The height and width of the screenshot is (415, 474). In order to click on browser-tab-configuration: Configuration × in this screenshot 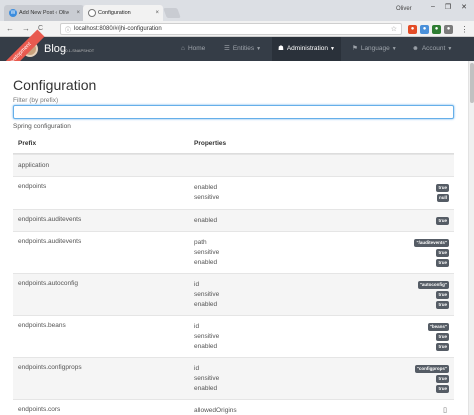, I will do `click(123, 13)`.